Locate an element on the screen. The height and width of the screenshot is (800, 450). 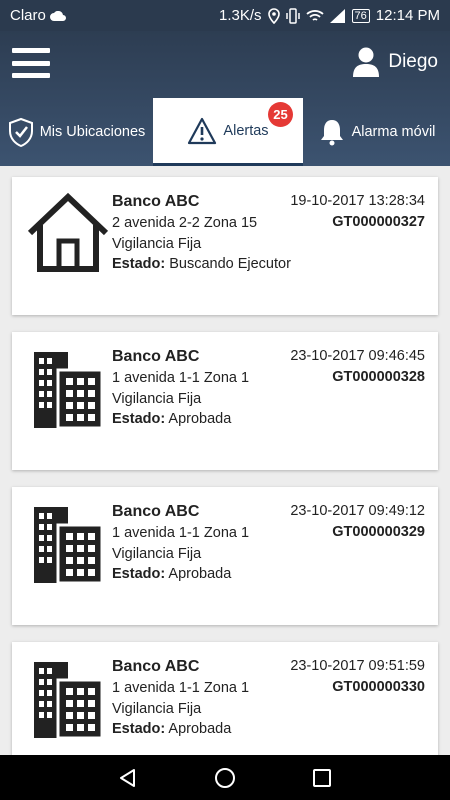
recents-button is located at coordinates (322, 778).